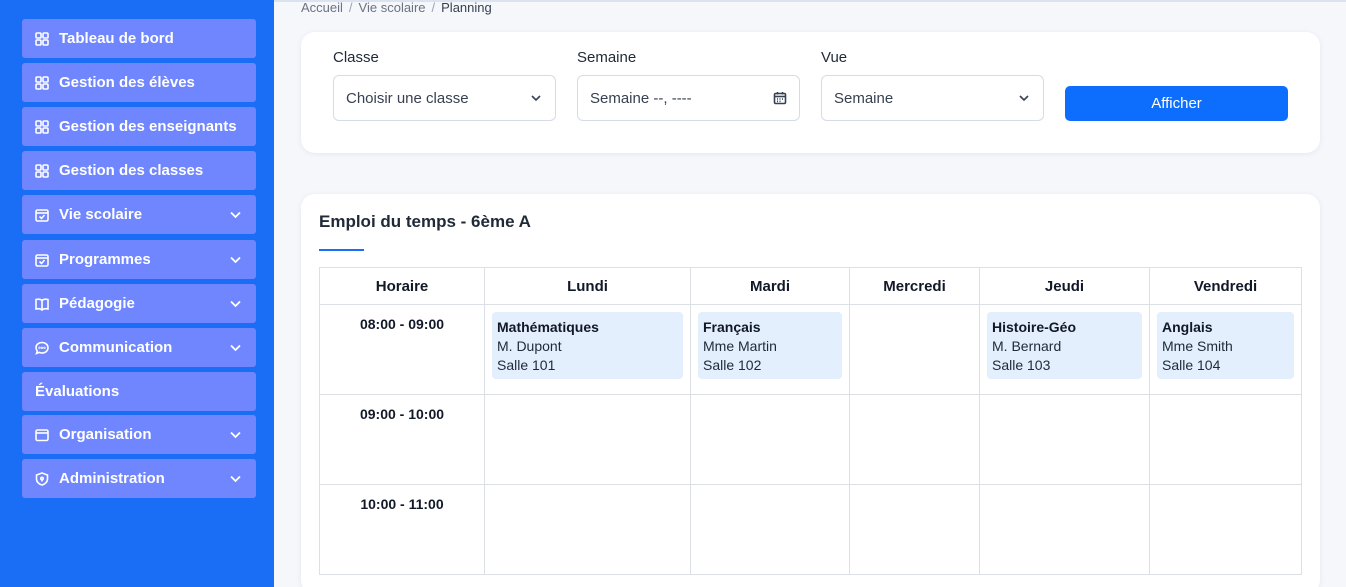 This screenshot has height=587, width=1346. What do you see at coordinates (105, 434) in the screenshot?
I see `sidebar-item-label: Organisation` at bounding box center [105, 434].